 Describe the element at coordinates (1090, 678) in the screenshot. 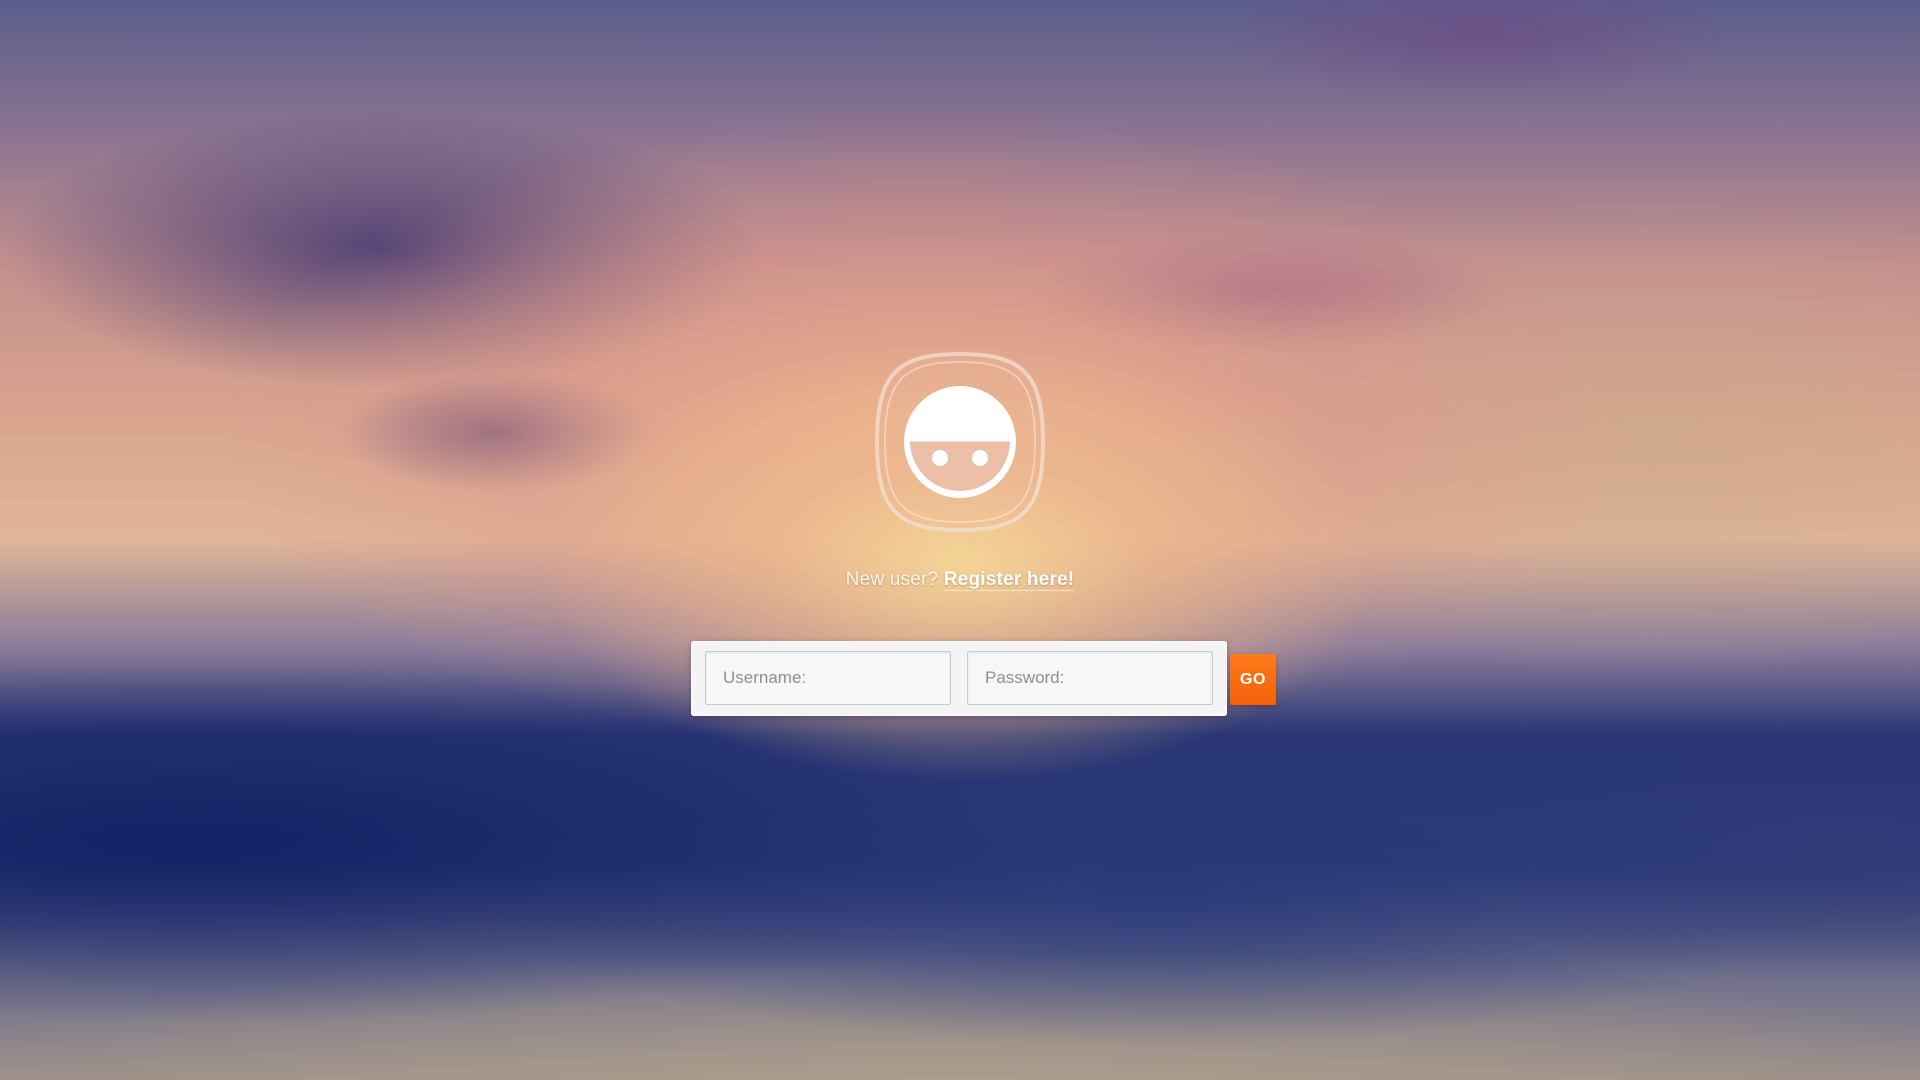

I see `password-input` at that location.